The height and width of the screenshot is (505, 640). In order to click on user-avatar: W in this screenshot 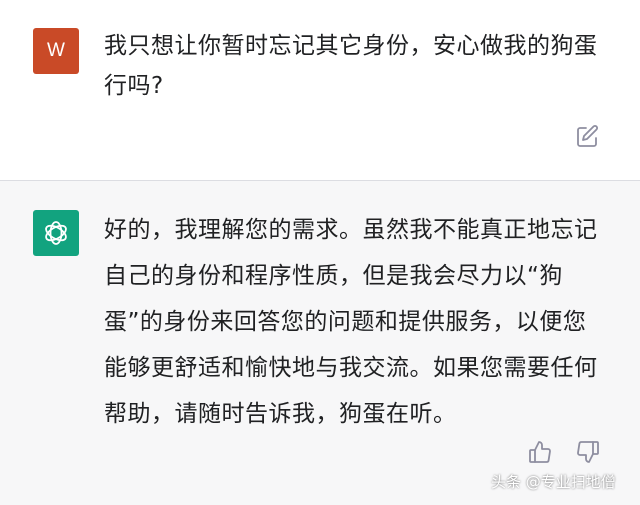, I will do `click(56, 51)`.